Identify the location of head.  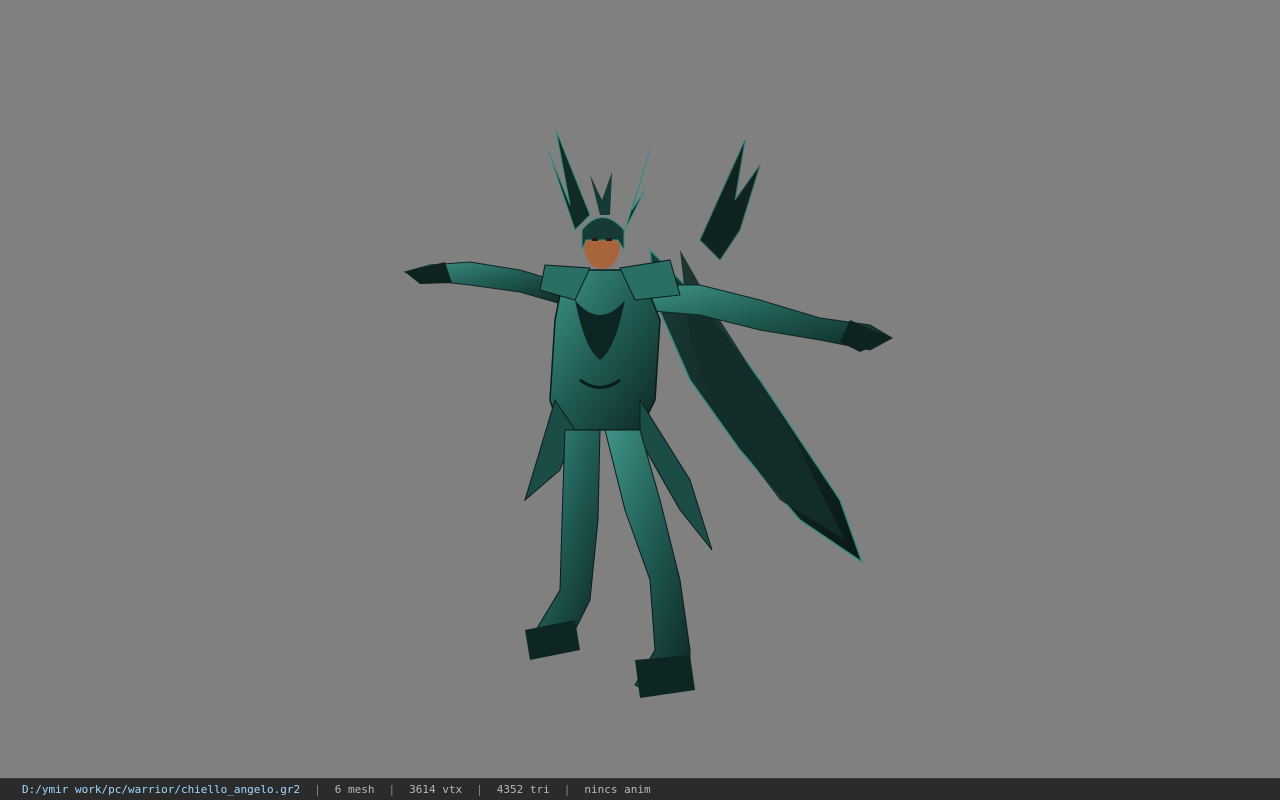
(603, 243).